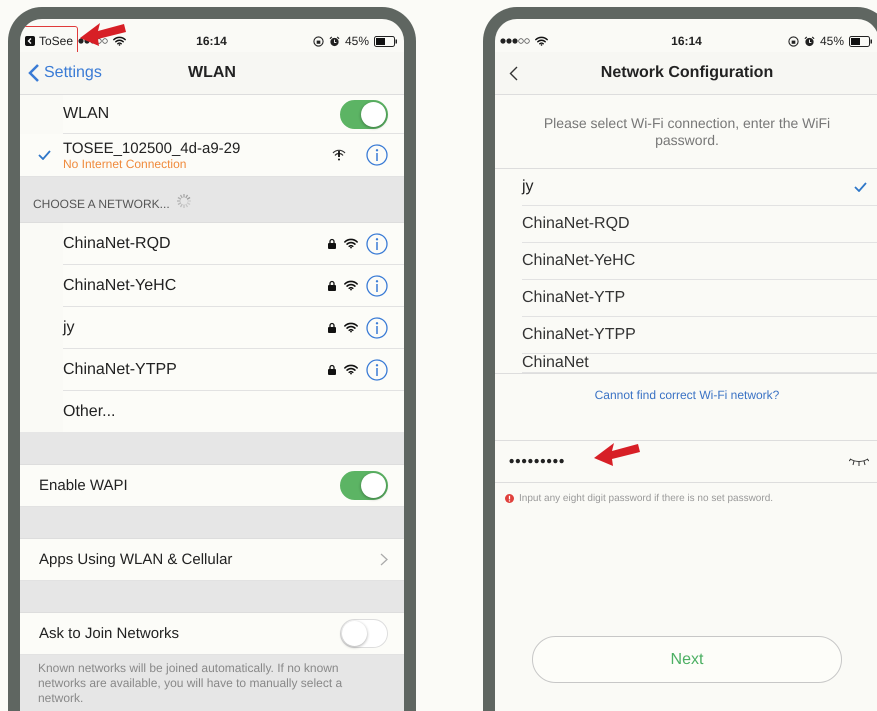 This screenshot has width=877, height=711. What do you see at coordinates (109, 633) in the screenshot?
I see `setting-label: Ask to Join Networks` at bounding box center [109, 633].